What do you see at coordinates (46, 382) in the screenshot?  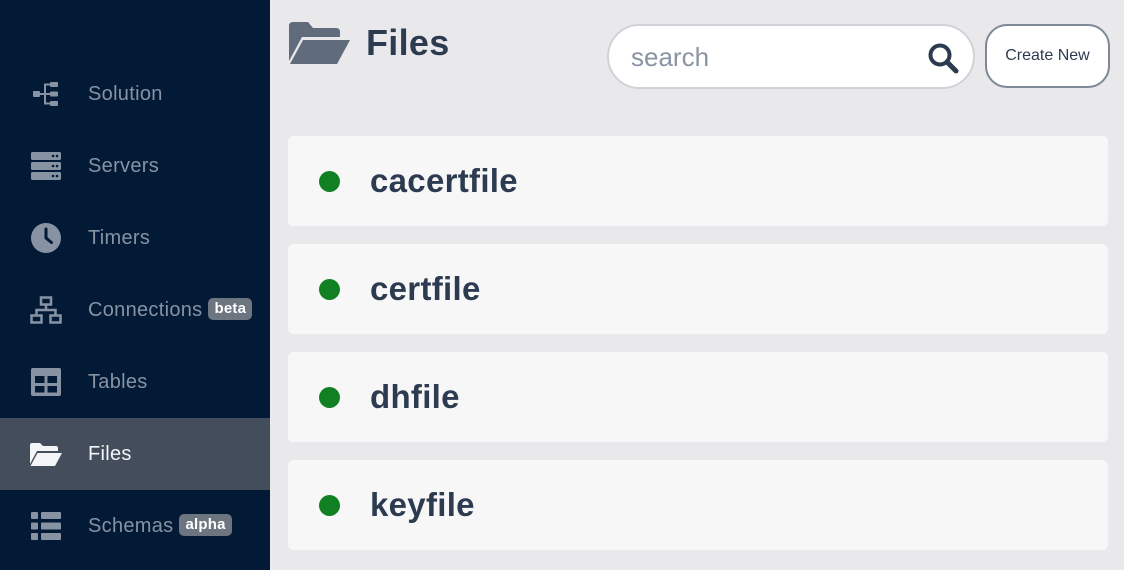 I see `table-icon` at bounding box center [46, 382].